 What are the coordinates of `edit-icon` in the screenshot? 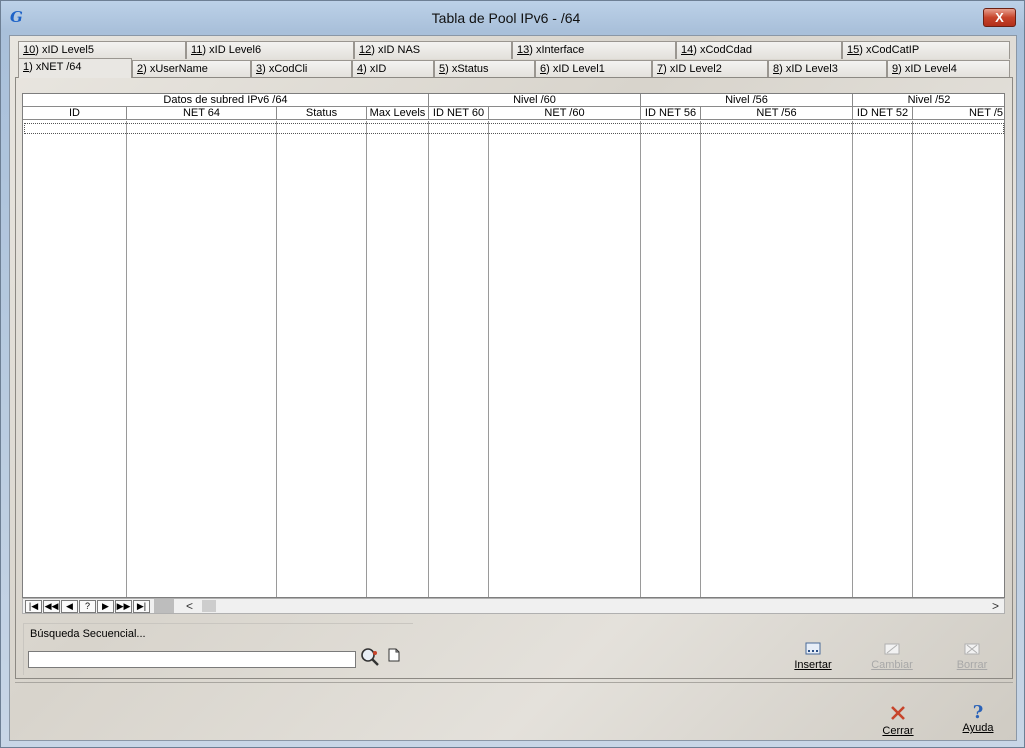 It's located at (892, 649).